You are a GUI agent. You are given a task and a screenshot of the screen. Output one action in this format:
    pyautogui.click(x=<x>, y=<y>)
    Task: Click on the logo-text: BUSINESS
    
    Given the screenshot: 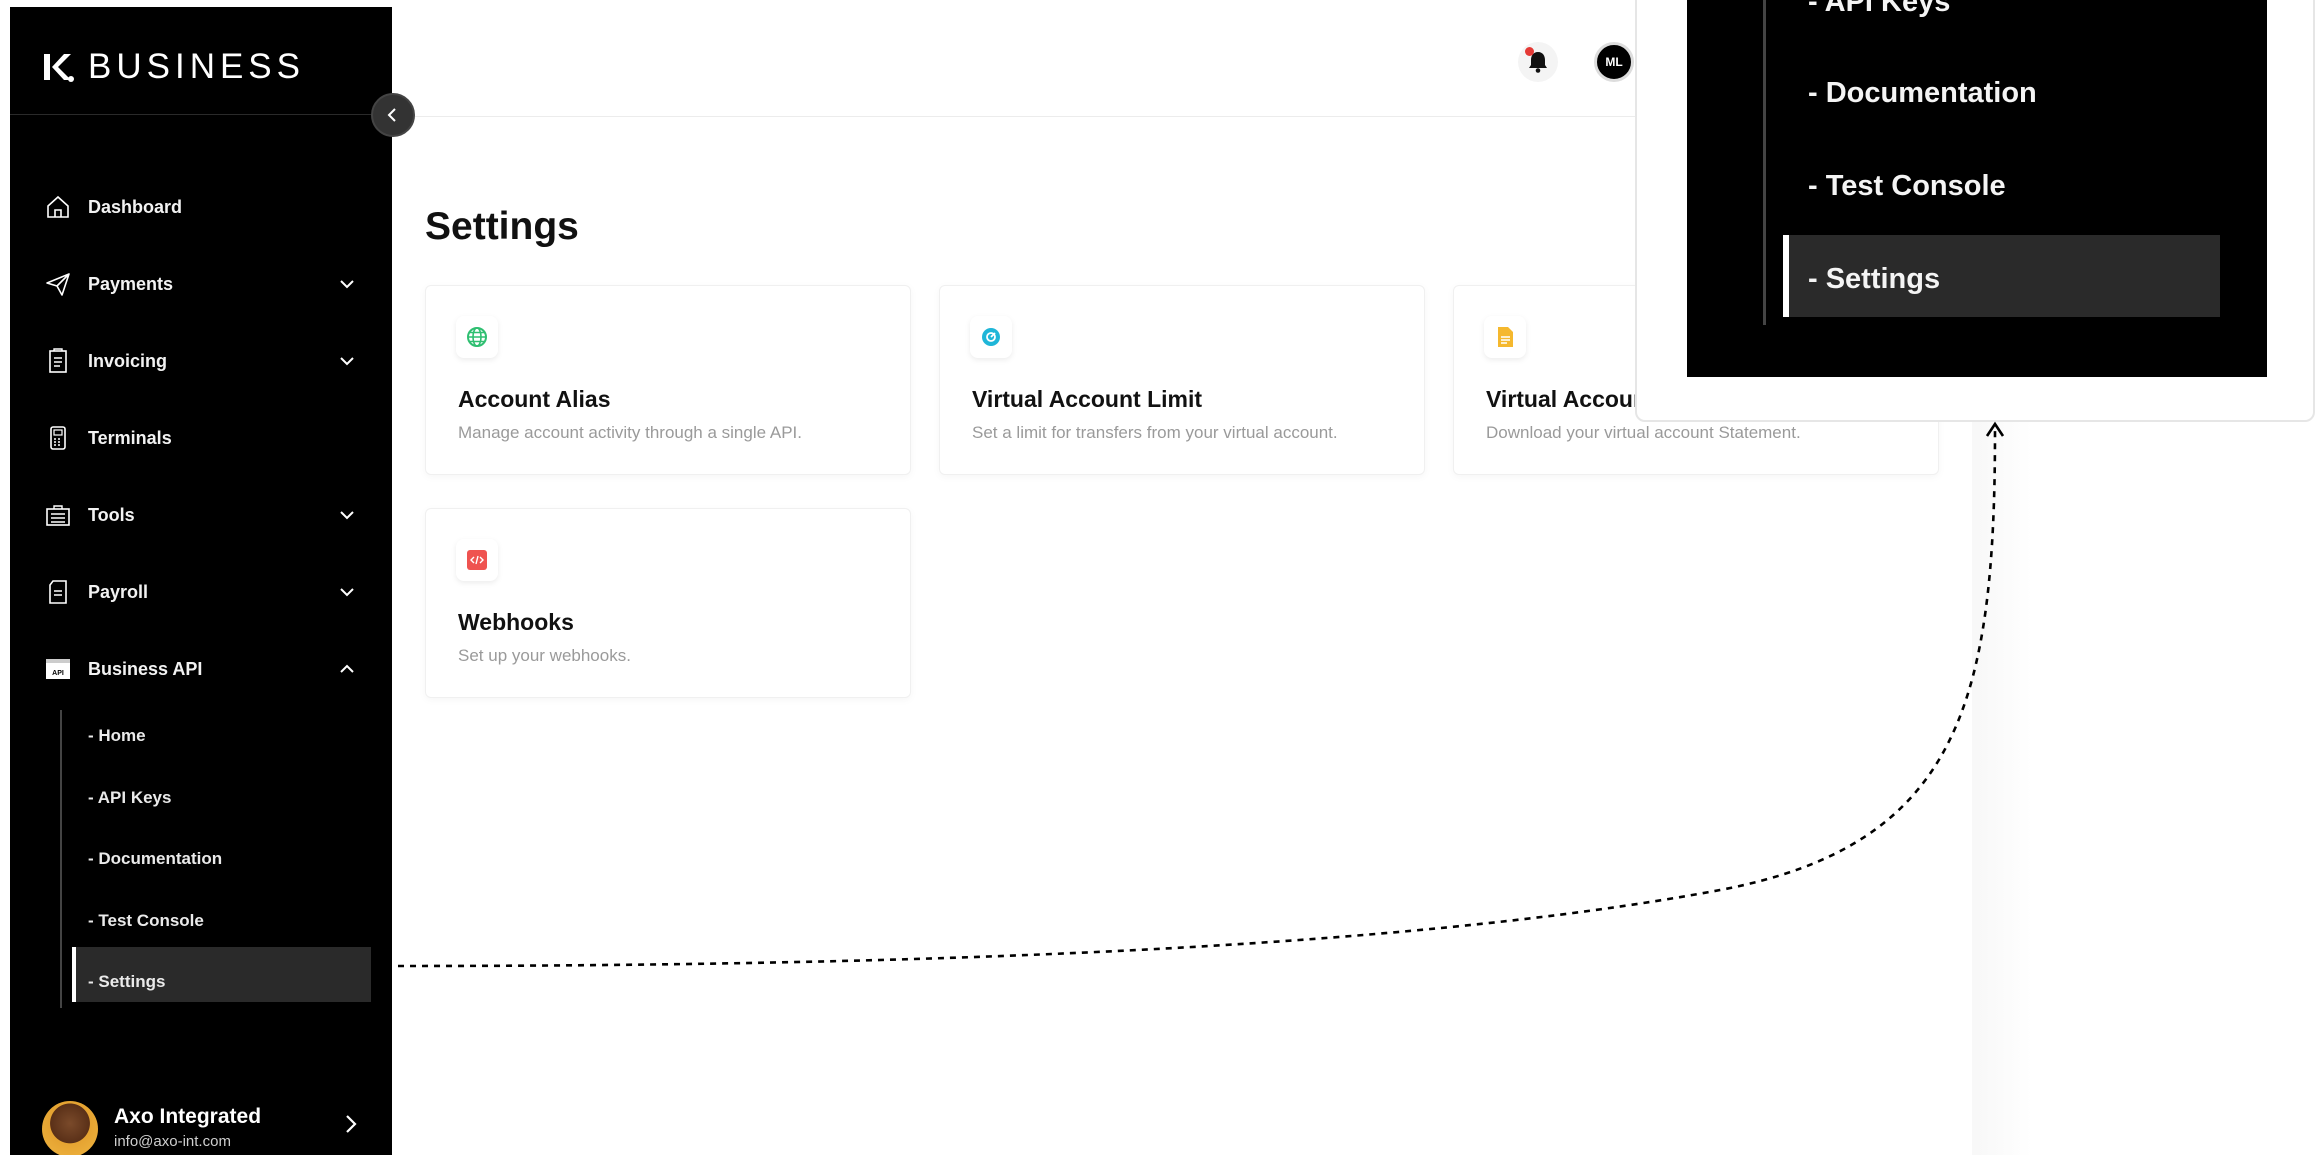 What is the action you would take?
    pyautogui.click(x=196, y=66)
    